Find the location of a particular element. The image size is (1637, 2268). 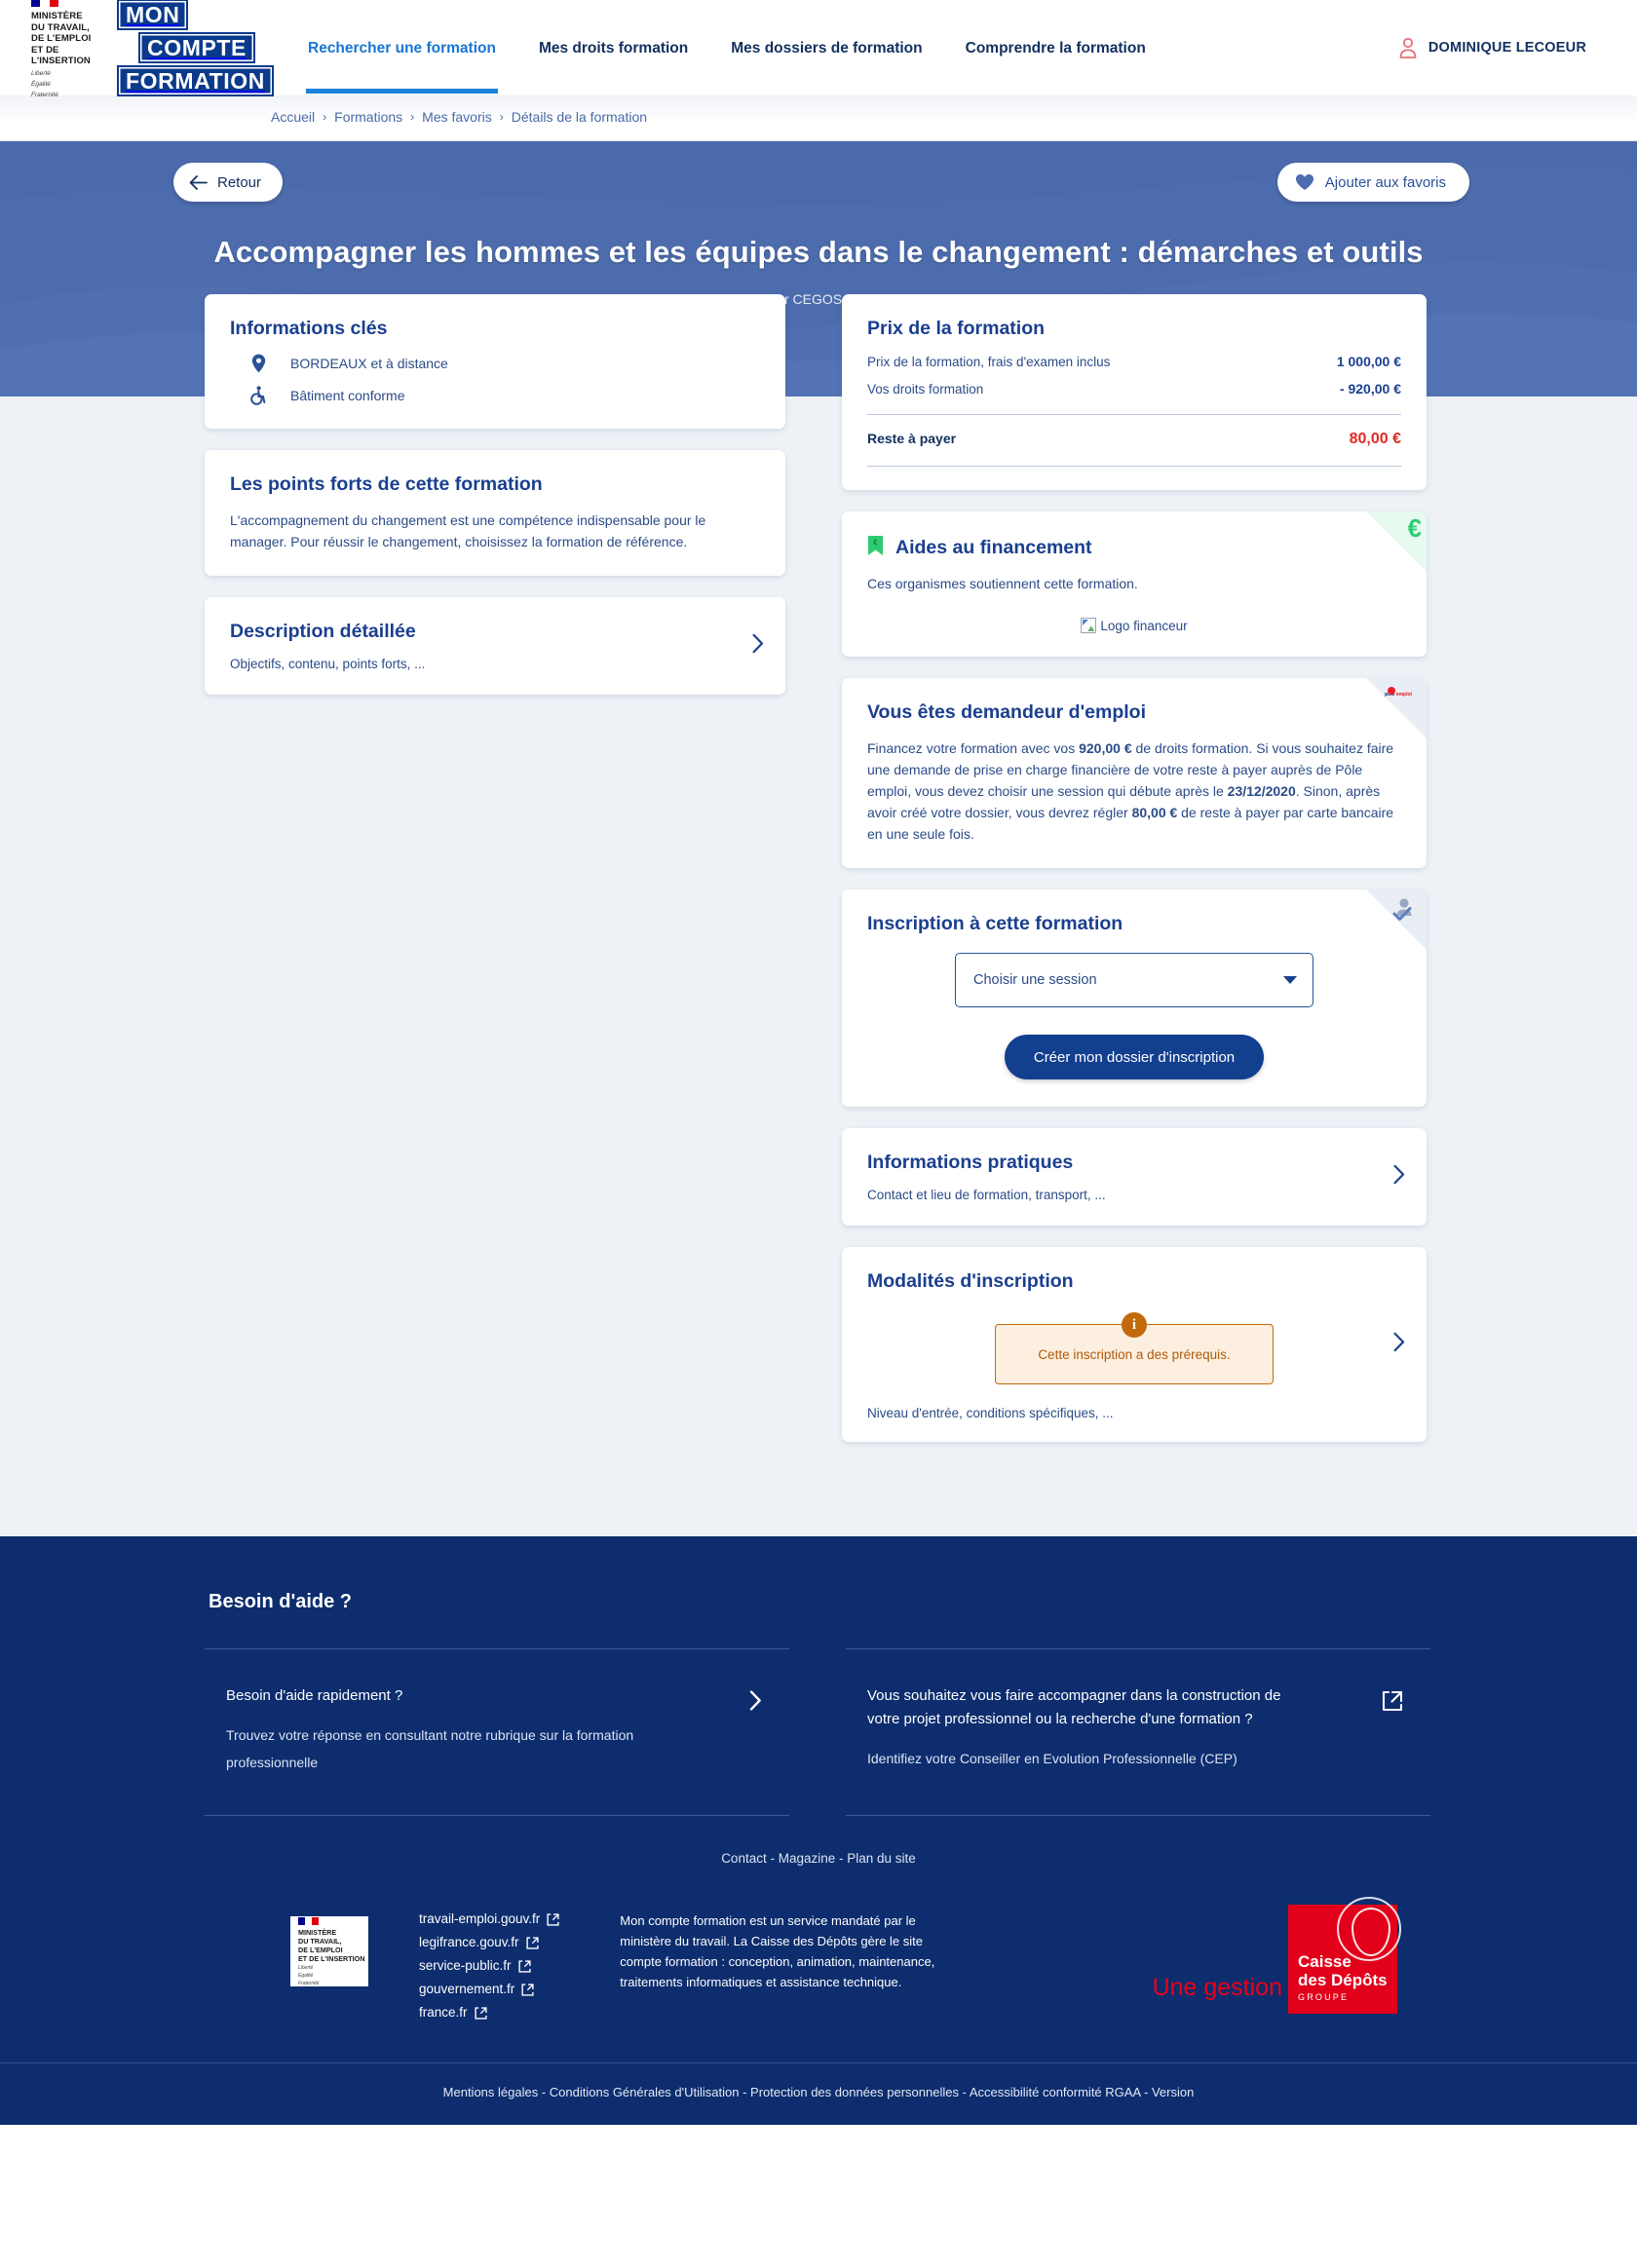

une-gestion-text: Une gestion is located at coordinates (1217, 1988).